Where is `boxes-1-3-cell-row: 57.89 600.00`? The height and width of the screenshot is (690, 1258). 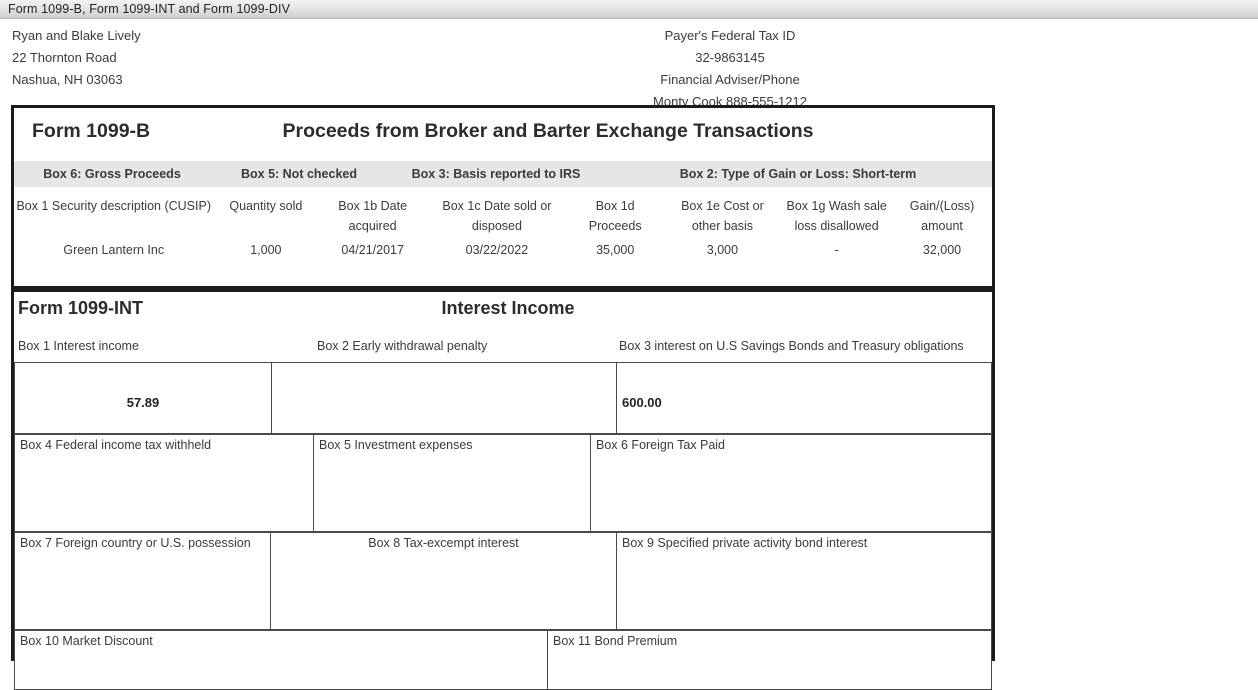 boxes-1-3-cell-row: 57.89 600.00 is located at coordinates (503, 398).